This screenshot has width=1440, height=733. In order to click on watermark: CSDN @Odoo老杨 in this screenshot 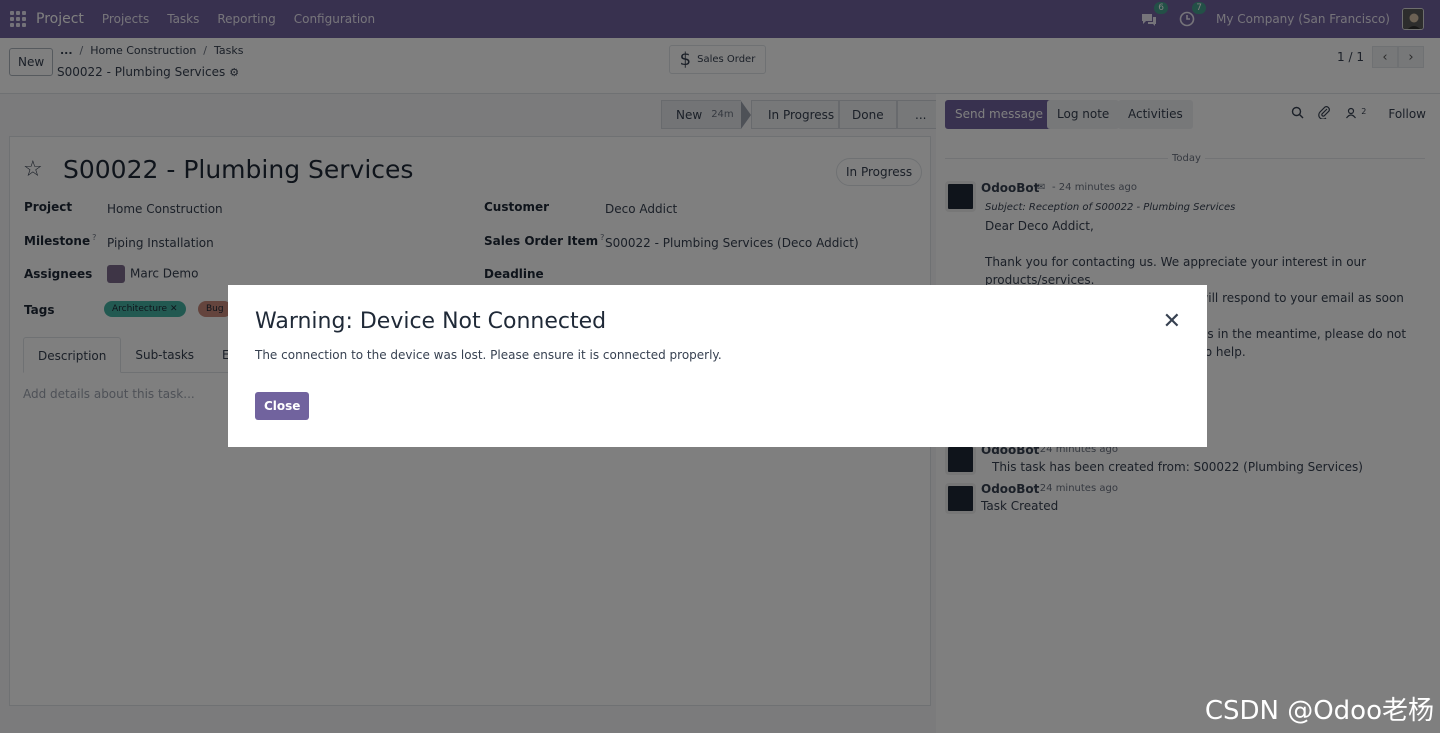, I will do `click(1319, 711)`.